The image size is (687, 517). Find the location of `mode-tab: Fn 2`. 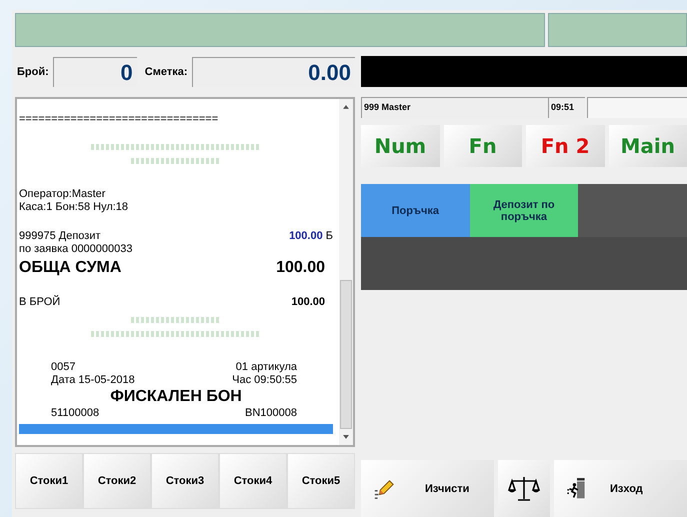

mode-tab: Fn 2 is located at coordinates (565, 146).